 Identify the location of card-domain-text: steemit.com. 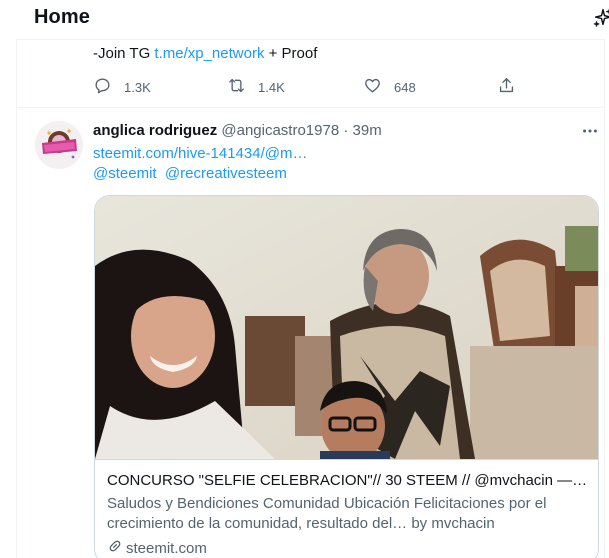
(166, 548).